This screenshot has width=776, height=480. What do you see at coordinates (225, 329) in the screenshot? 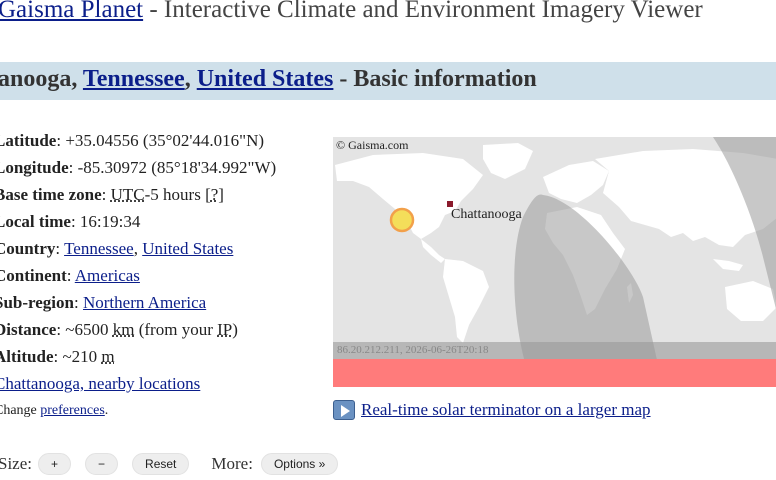
I see `ip-abbr: IP` at bounding box center [225, 329].